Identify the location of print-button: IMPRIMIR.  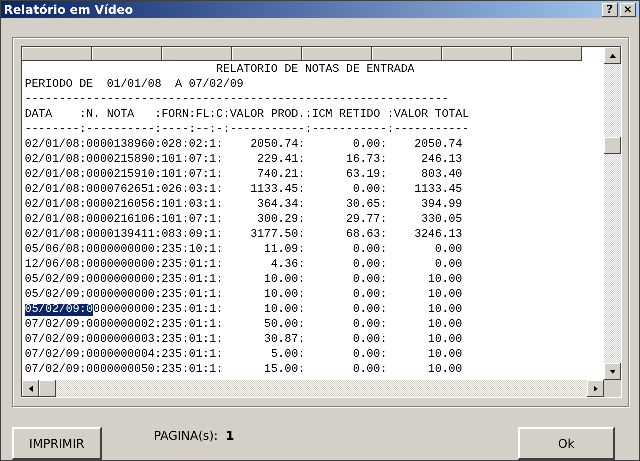
(57, 443).